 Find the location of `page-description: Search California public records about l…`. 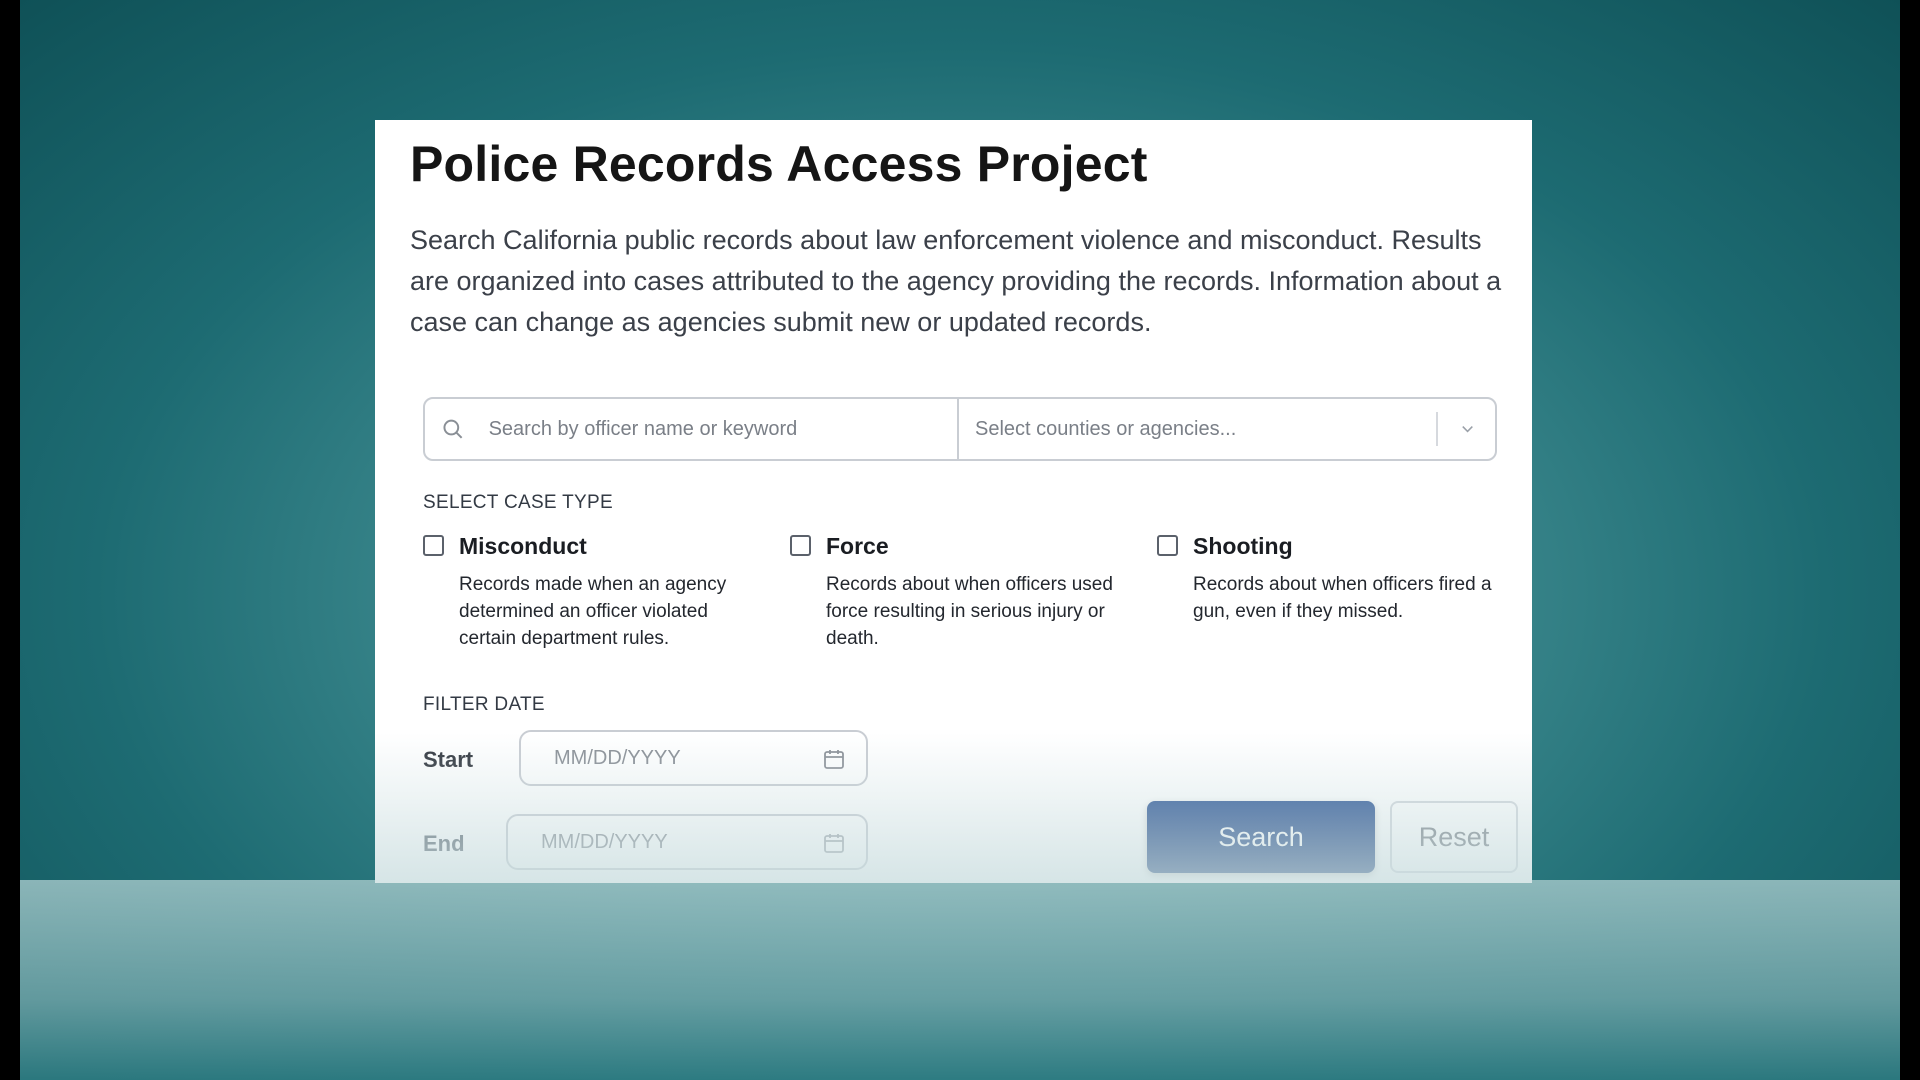

page-description: Search California public records about l… is located at coordinates (956, 281).